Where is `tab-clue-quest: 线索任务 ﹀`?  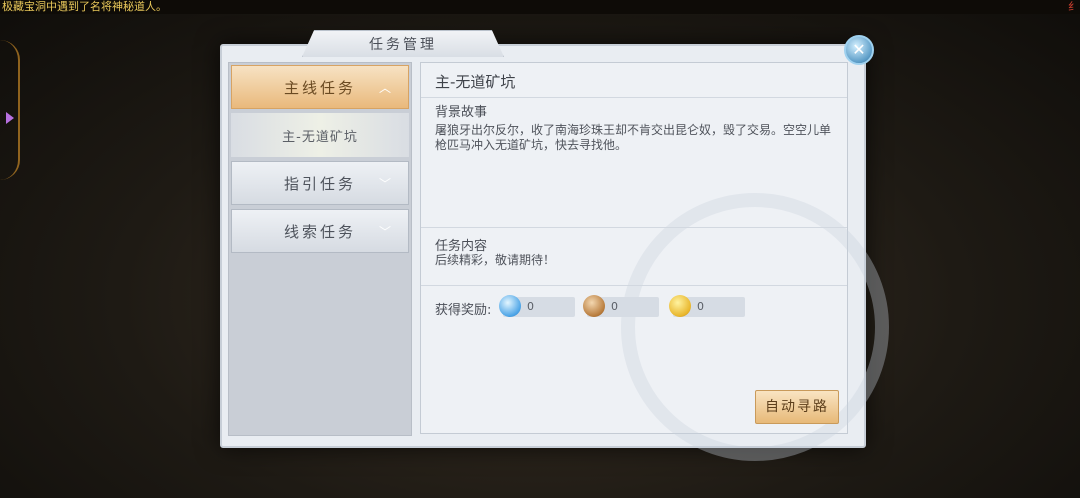 tab-clue-quest: 线索任务 ﹀ is located at coordinates (320, 231).